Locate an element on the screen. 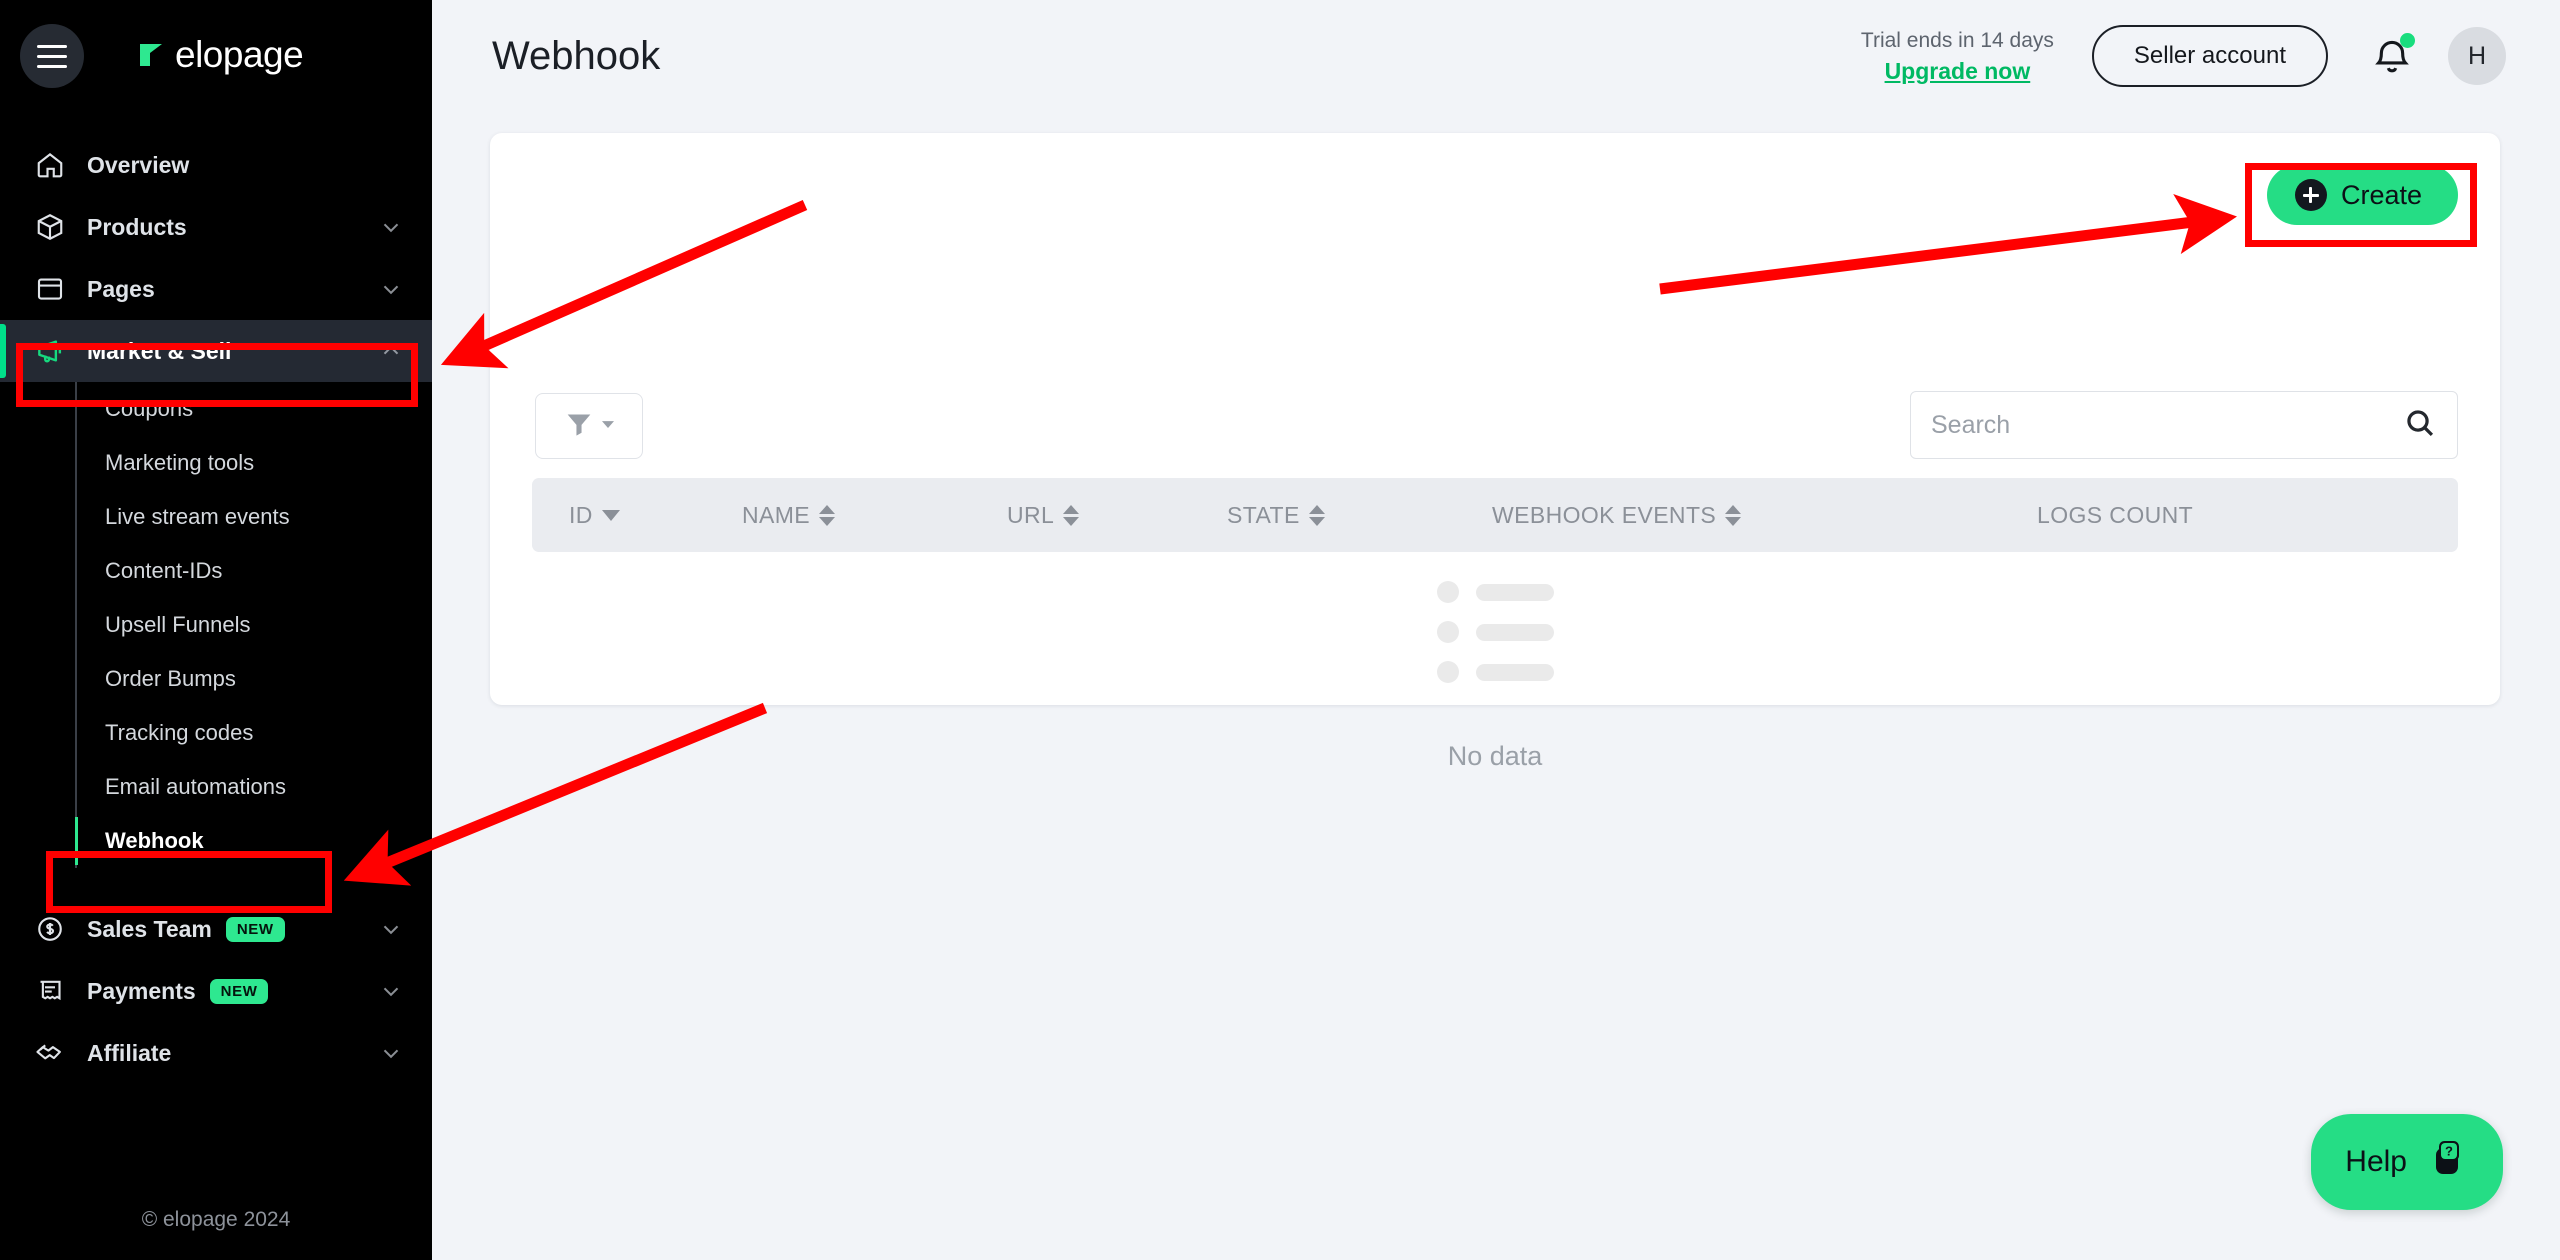 The image size is (2560, 1260). column-header-label: WEBHOOK EVENTS is located at coordinates (1604, 514).